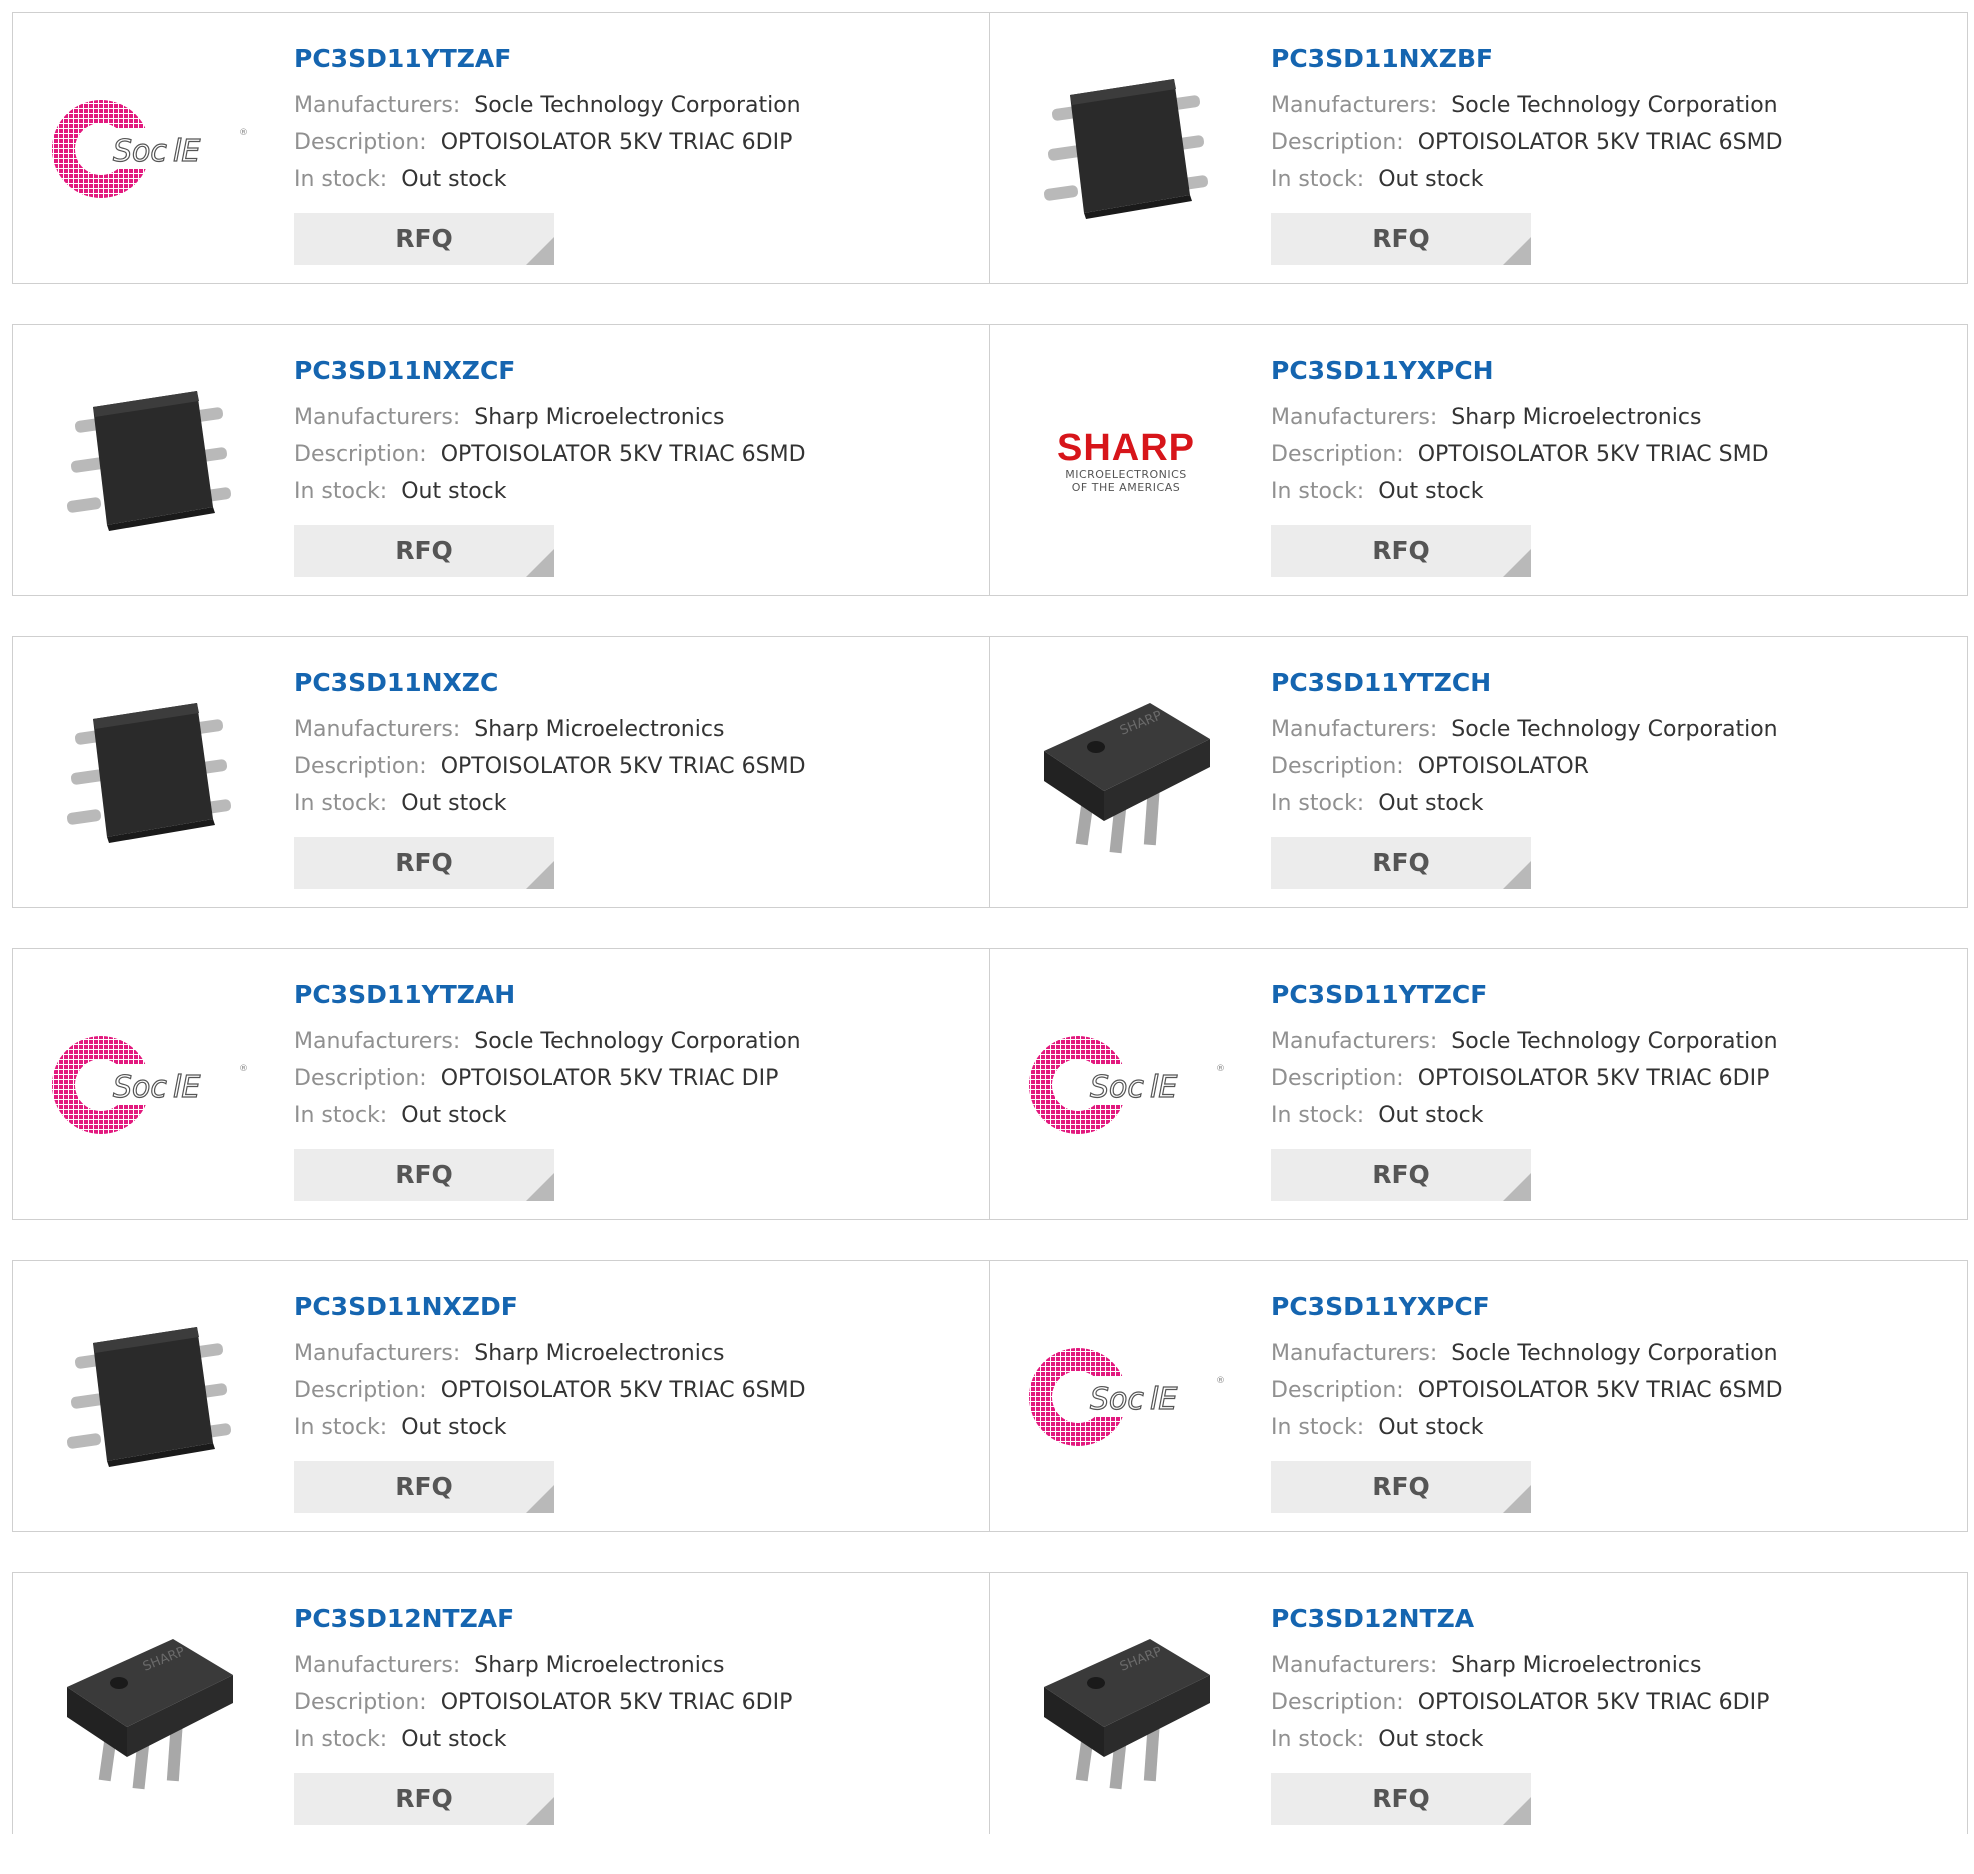 The width and height of the screenshot is (1974, 1874). Describe the element at coordinates (623, 1390) in the screenshot. I see `description-value: OPTOISOLATOR 5KV TRIAC 6SMD` at that location.